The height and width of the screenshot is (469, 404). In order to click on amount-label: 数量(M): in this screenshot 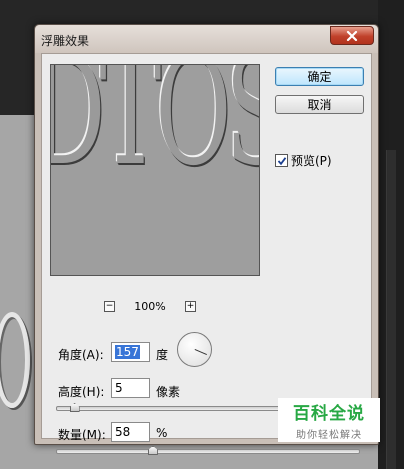, I will do `click(82, 435)`.